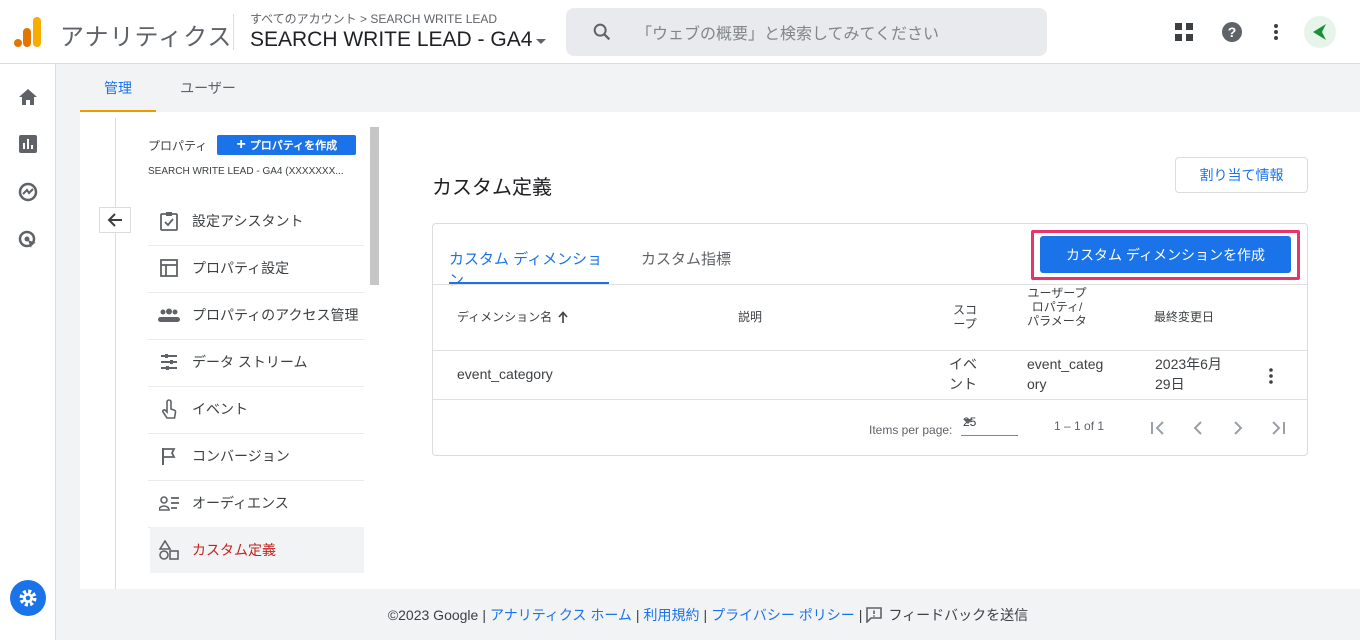  Describe the element at coordinates (28, 240) in the screenshot. I see `advertising-icon` at that location.